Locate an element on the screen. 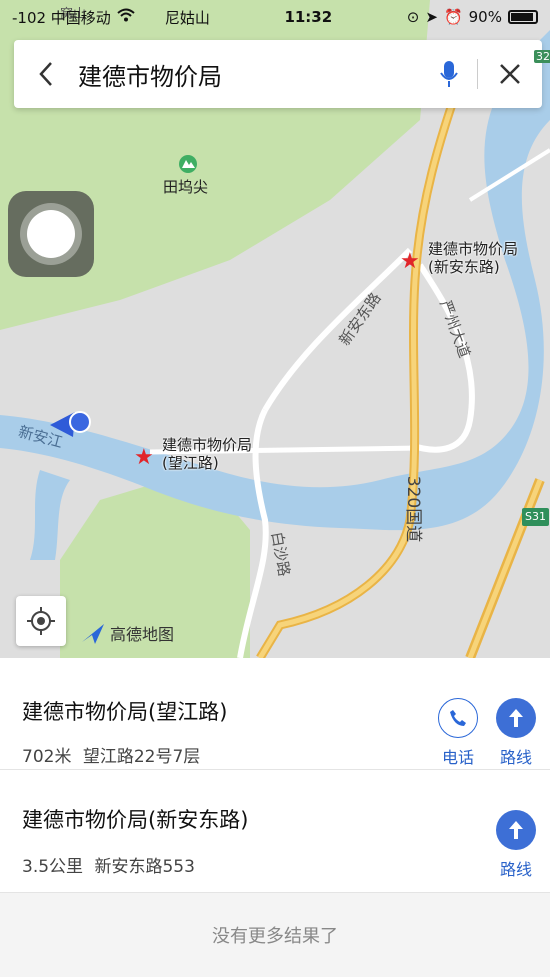 This screenshot has width=550, height=977. result-distance: 702米 is located at coordinates (47, 757).